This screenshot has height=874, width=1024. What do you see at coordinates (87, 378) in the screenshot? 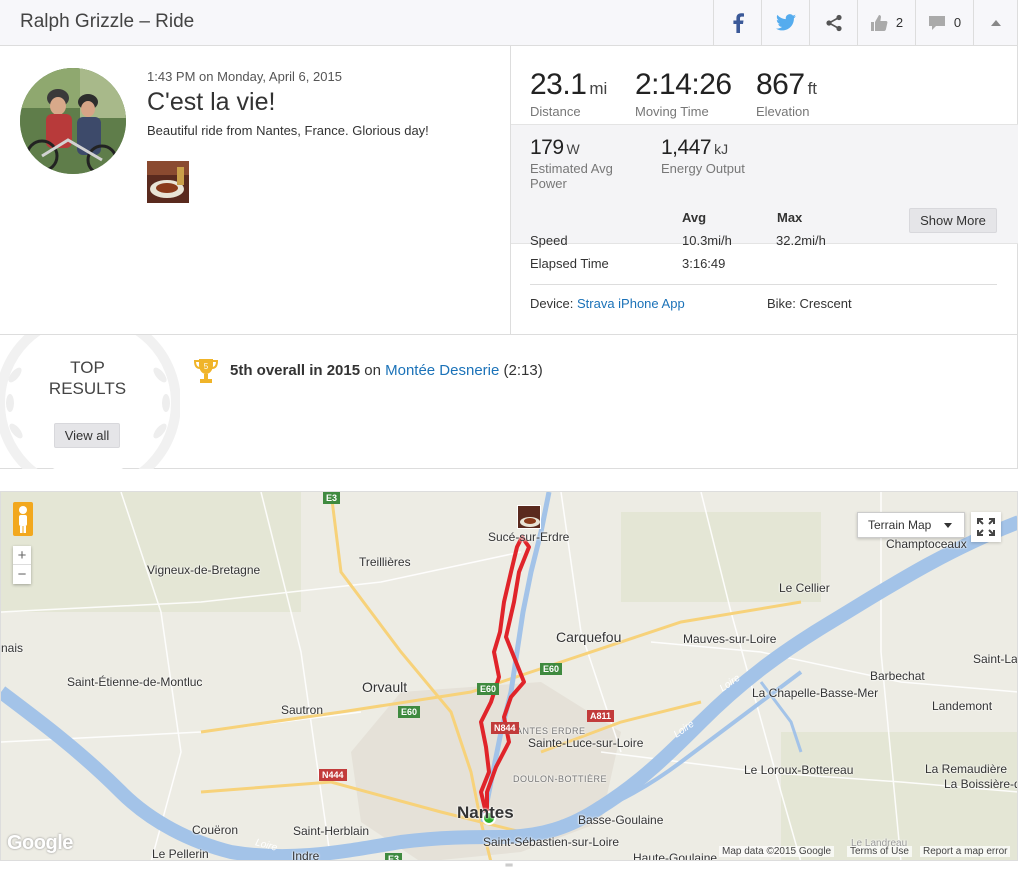
I see `top-results-title: TOP RESULTS` at bounding box center [87, 378].